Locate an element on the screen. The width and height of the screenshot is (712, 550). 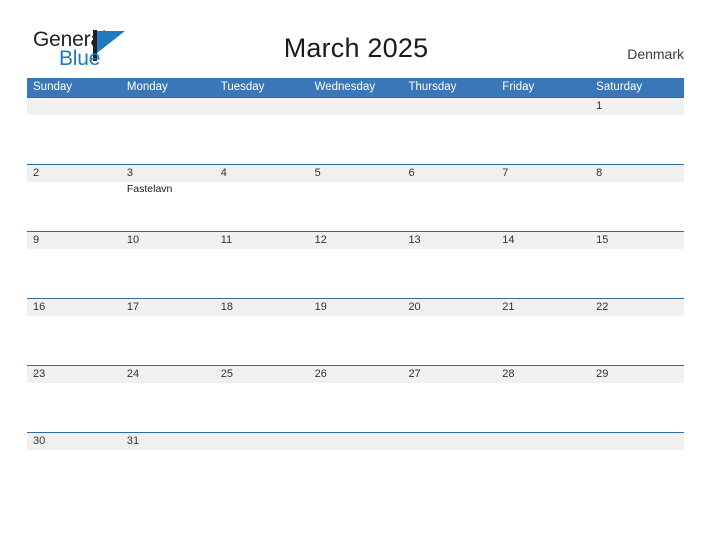
calendar-day-cell: 28 is located at coordinates (543, 399).